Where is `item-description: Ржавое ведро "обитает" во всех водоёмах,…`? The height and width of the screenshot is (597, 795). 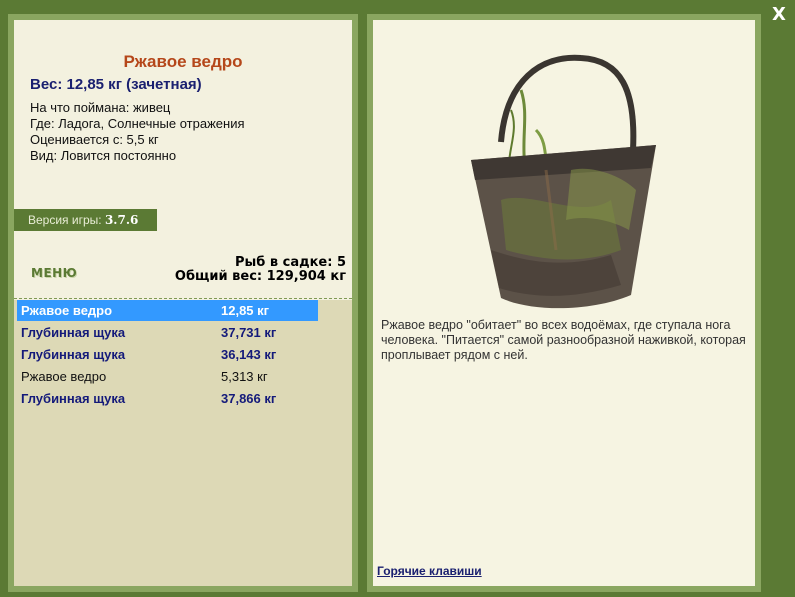 item-description: Ржавое ведро "обитает" во всех водоёмах,… is located at coordinates (563, 340).